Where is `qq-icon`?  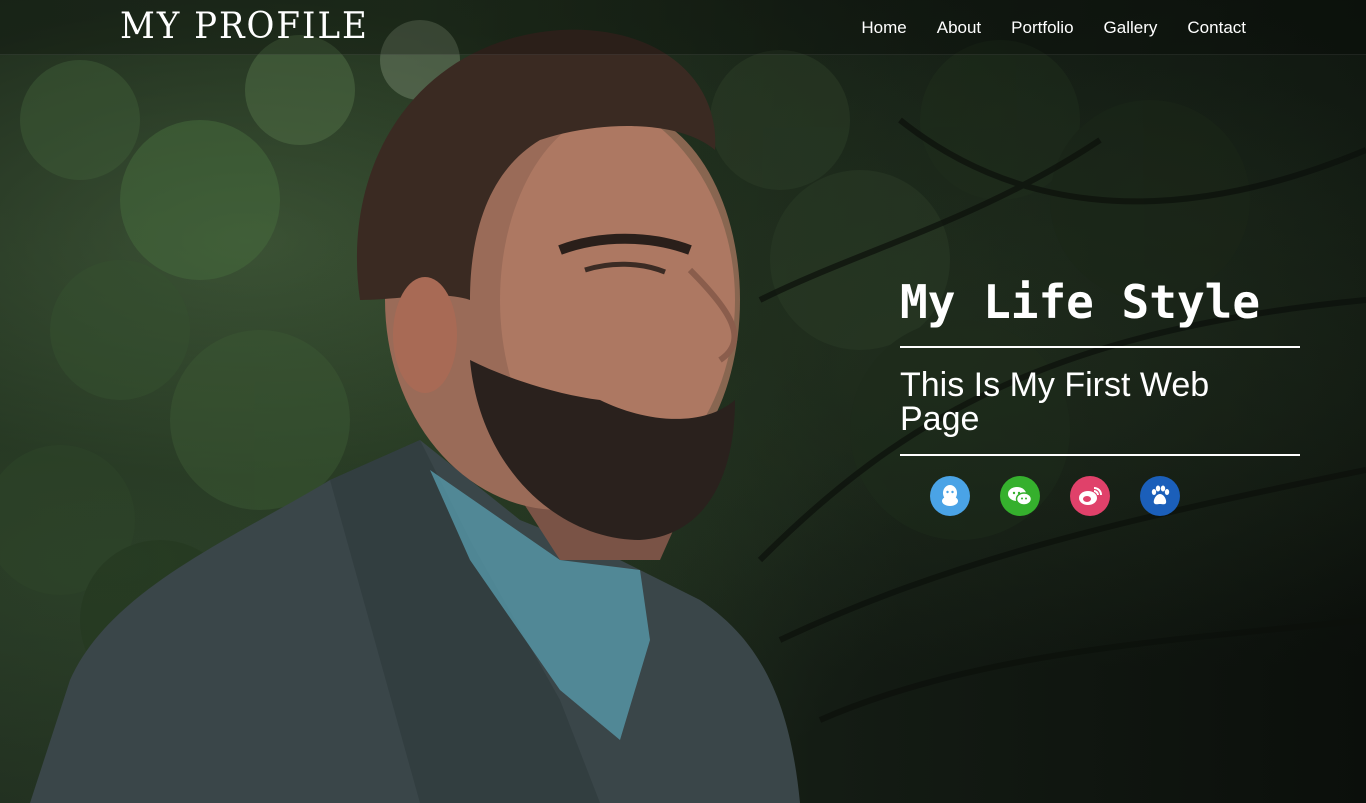 qq-icon is located at coordinates (950, 495).